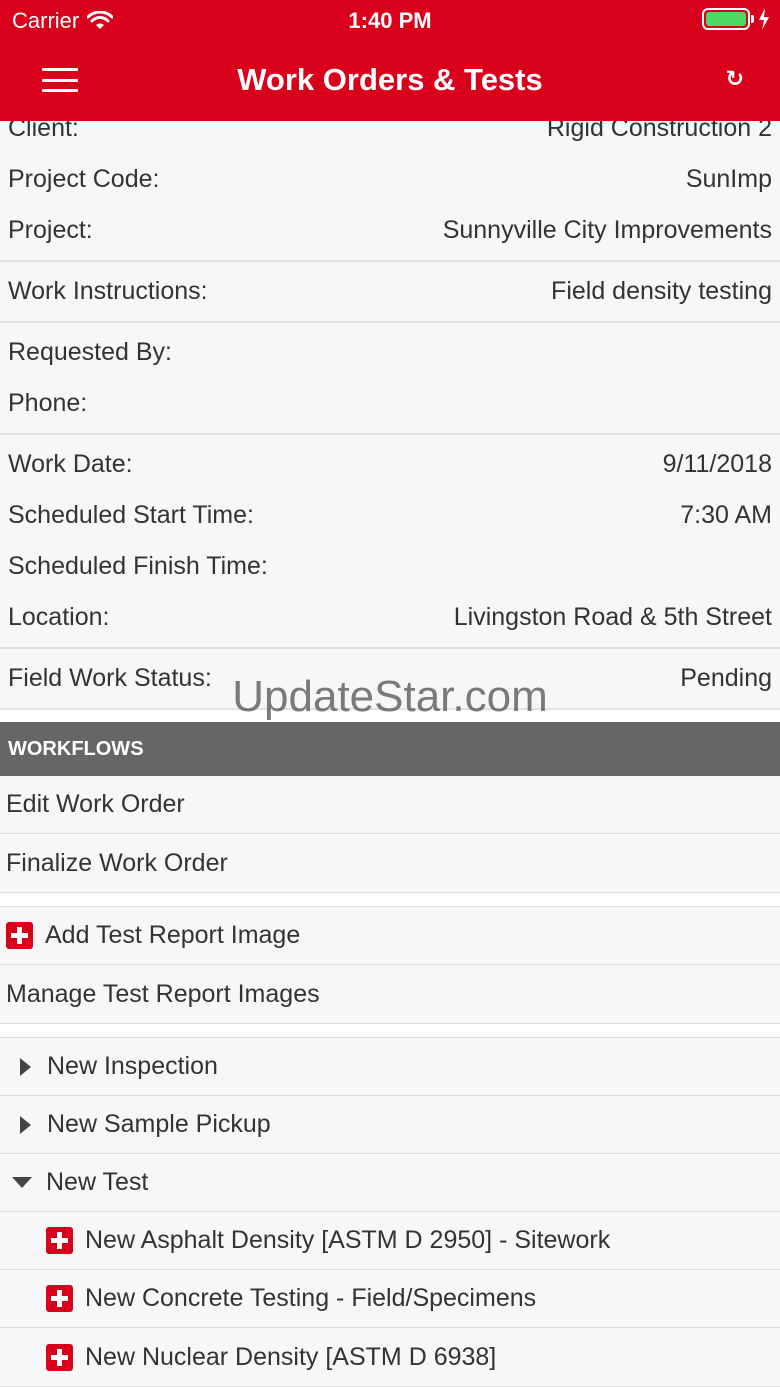  What do you see at coordinates (390, 994) in the screenshot?
I see `manage-test-report-images-item: Manage Test Report Images` at bounding box center [390, 994].